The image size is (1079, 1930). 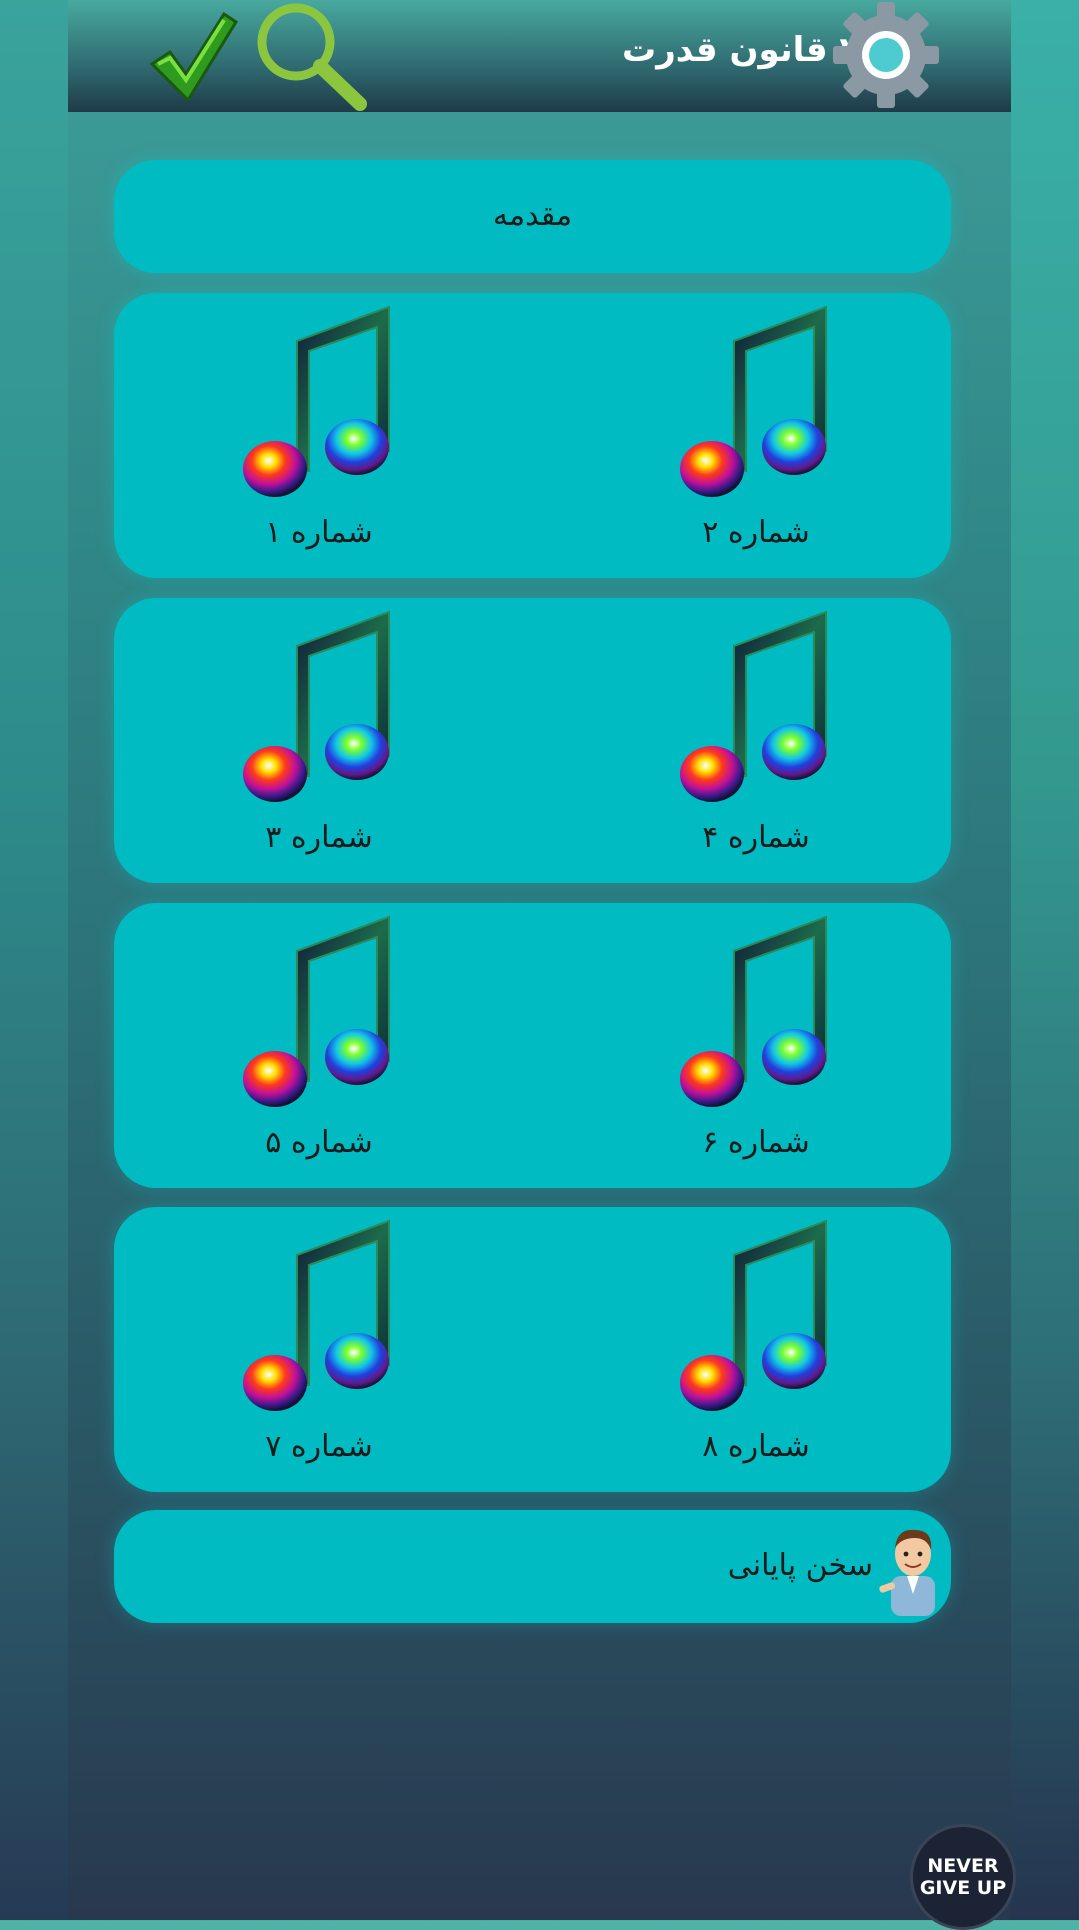 I want to click on track-row: شماره ۸ شماره ۷, so click(x=532, y=1349).